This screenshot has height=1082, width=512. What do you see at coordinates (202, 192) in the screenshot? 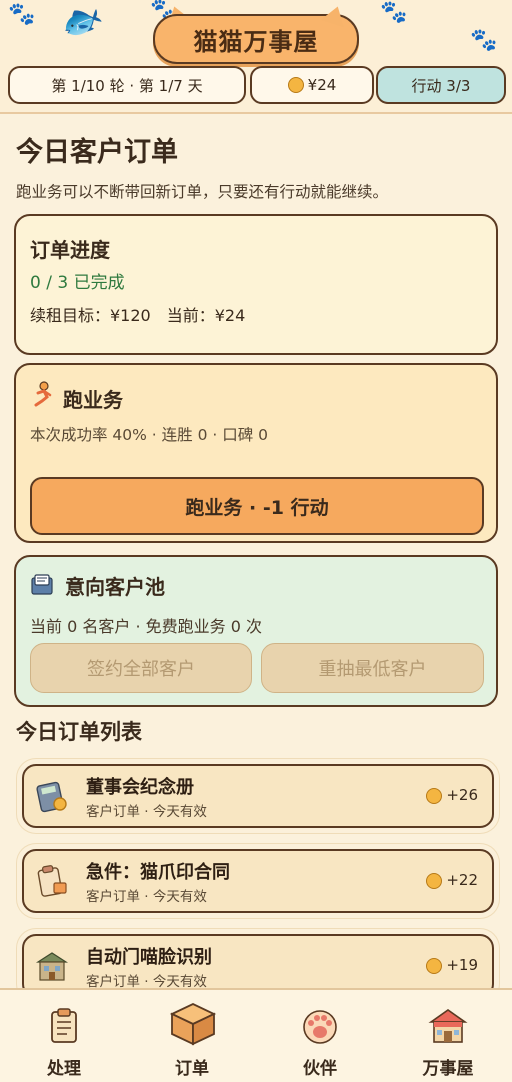
I see `page-subtitle: 跑业务可以不断带回新订单，只要还有行动就能继续。` at bounding box center [202, 192].